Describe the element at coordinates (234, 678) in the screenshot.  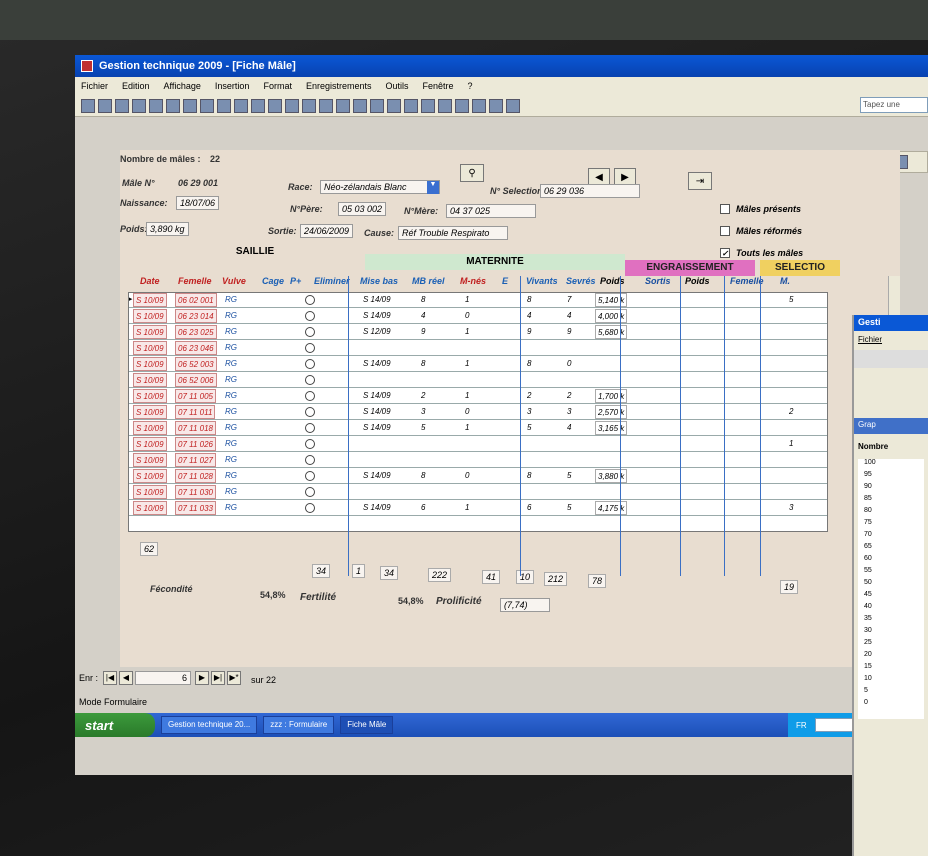
I see `new-record-button: ▶*` at that location.